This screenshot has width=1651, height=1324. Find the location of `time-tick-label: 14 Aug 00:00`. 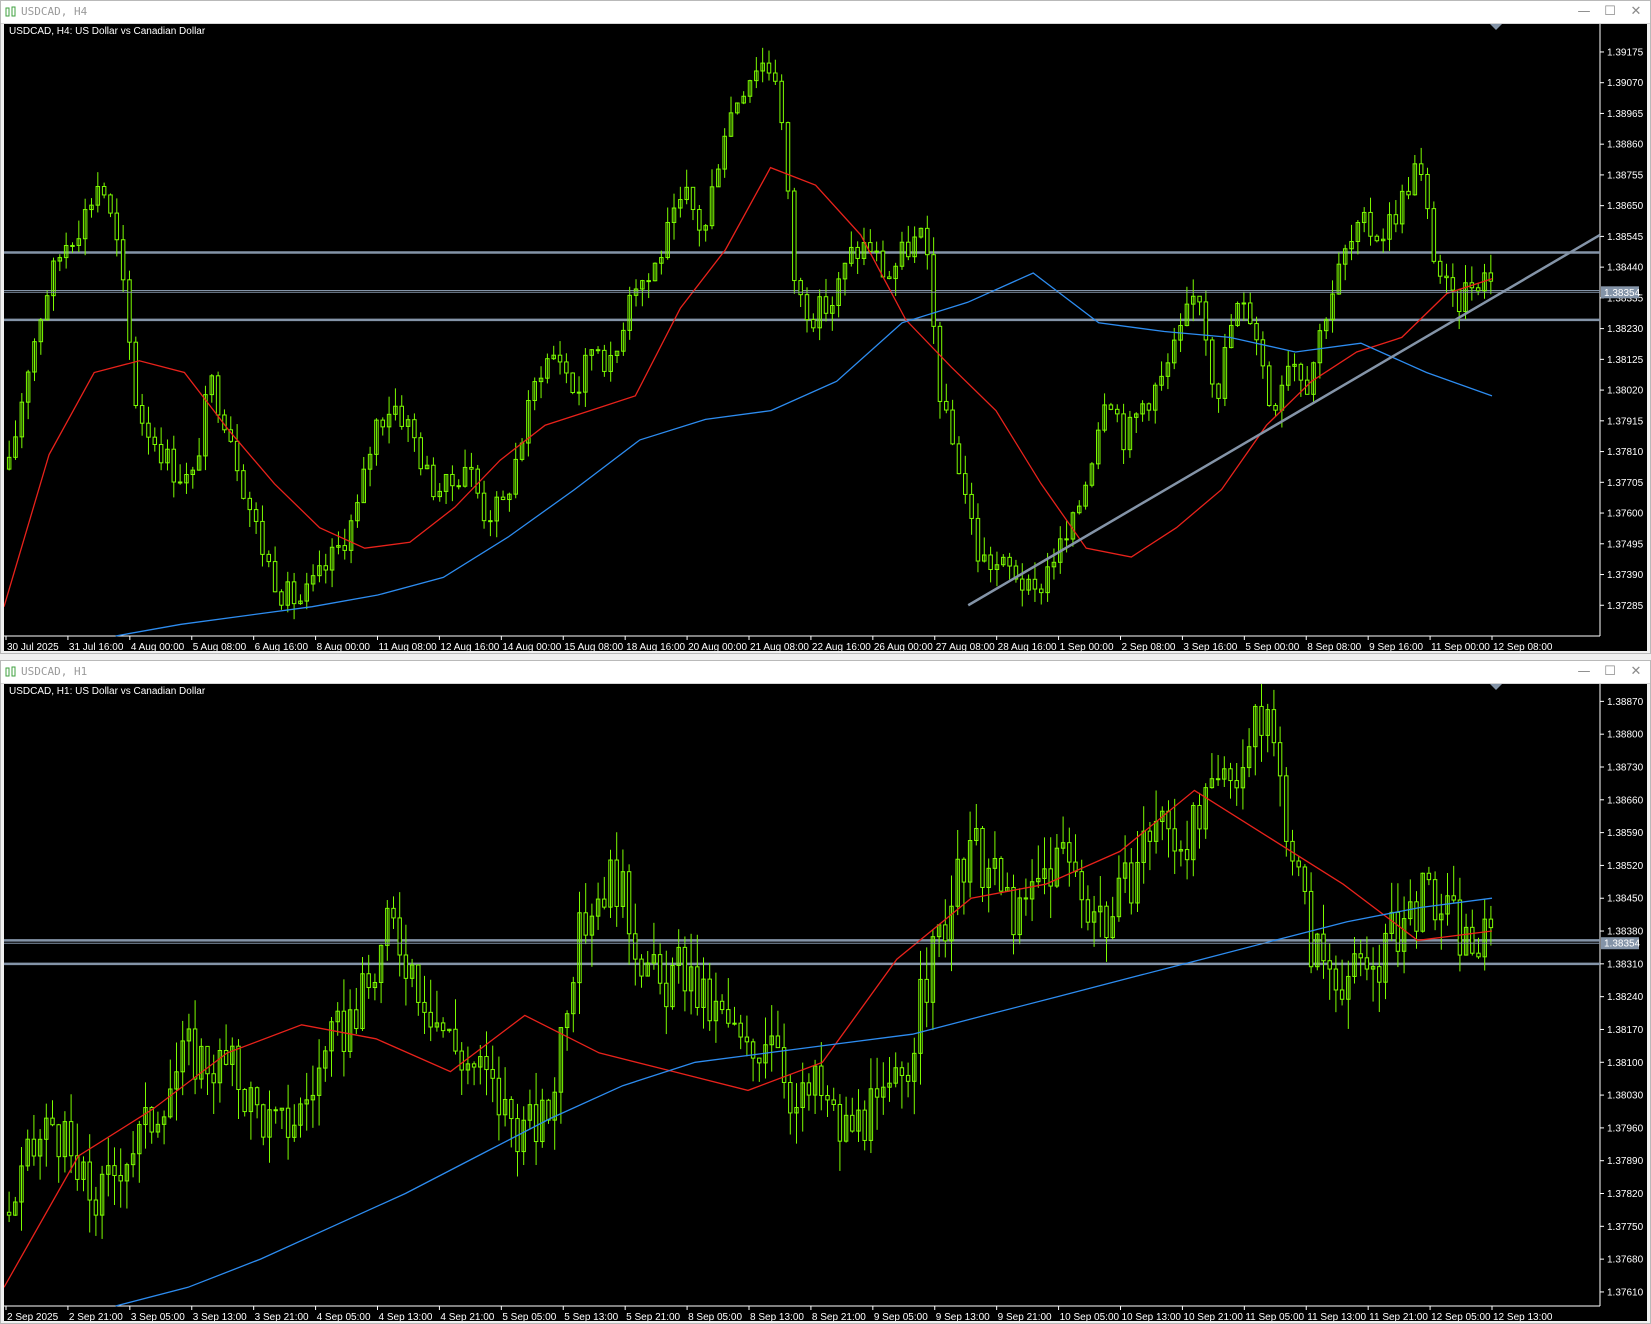

time-tick-label: 14 Aug 00:00 is located at coordinates (531, 646).